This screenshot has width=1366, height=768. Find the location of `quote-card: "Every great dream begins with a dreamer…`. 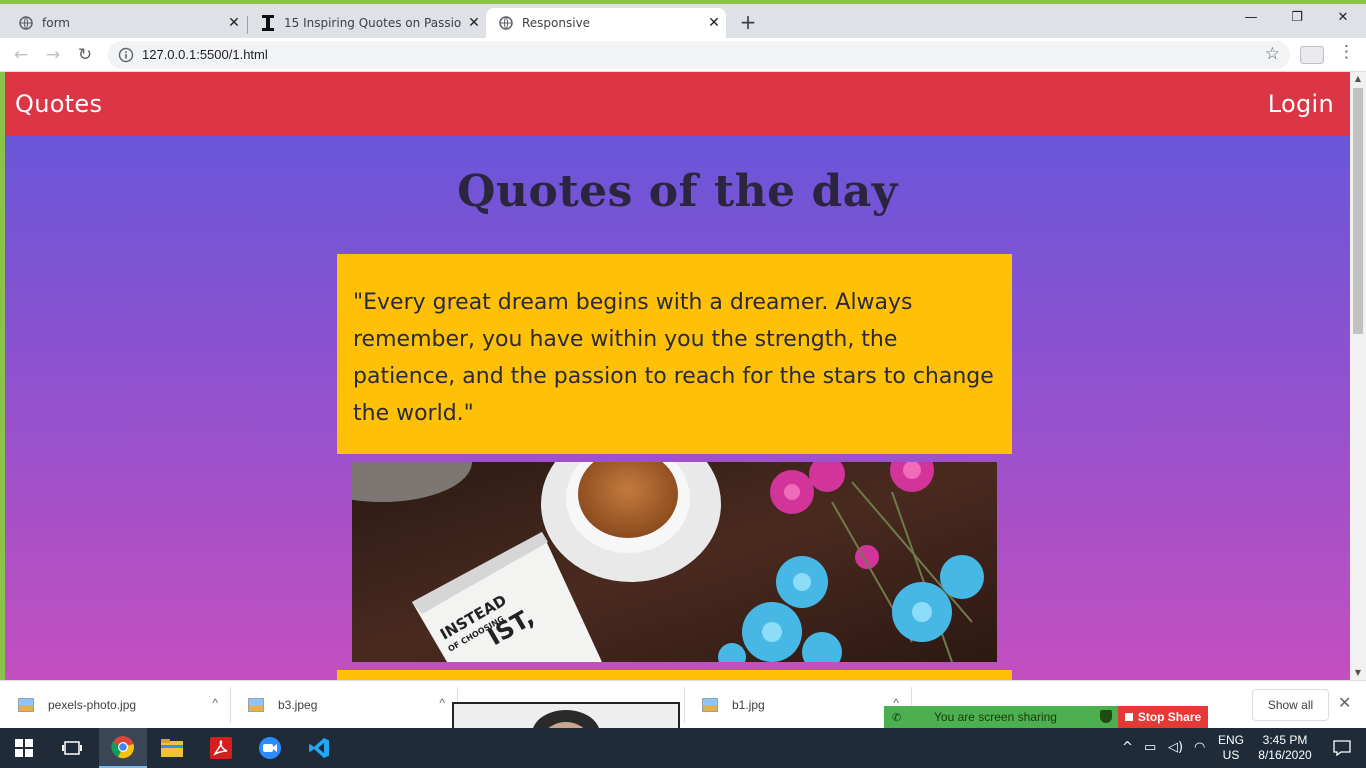

quote-card: "Every great dream begins with a dreamer… is located at coordinates (674, 354).